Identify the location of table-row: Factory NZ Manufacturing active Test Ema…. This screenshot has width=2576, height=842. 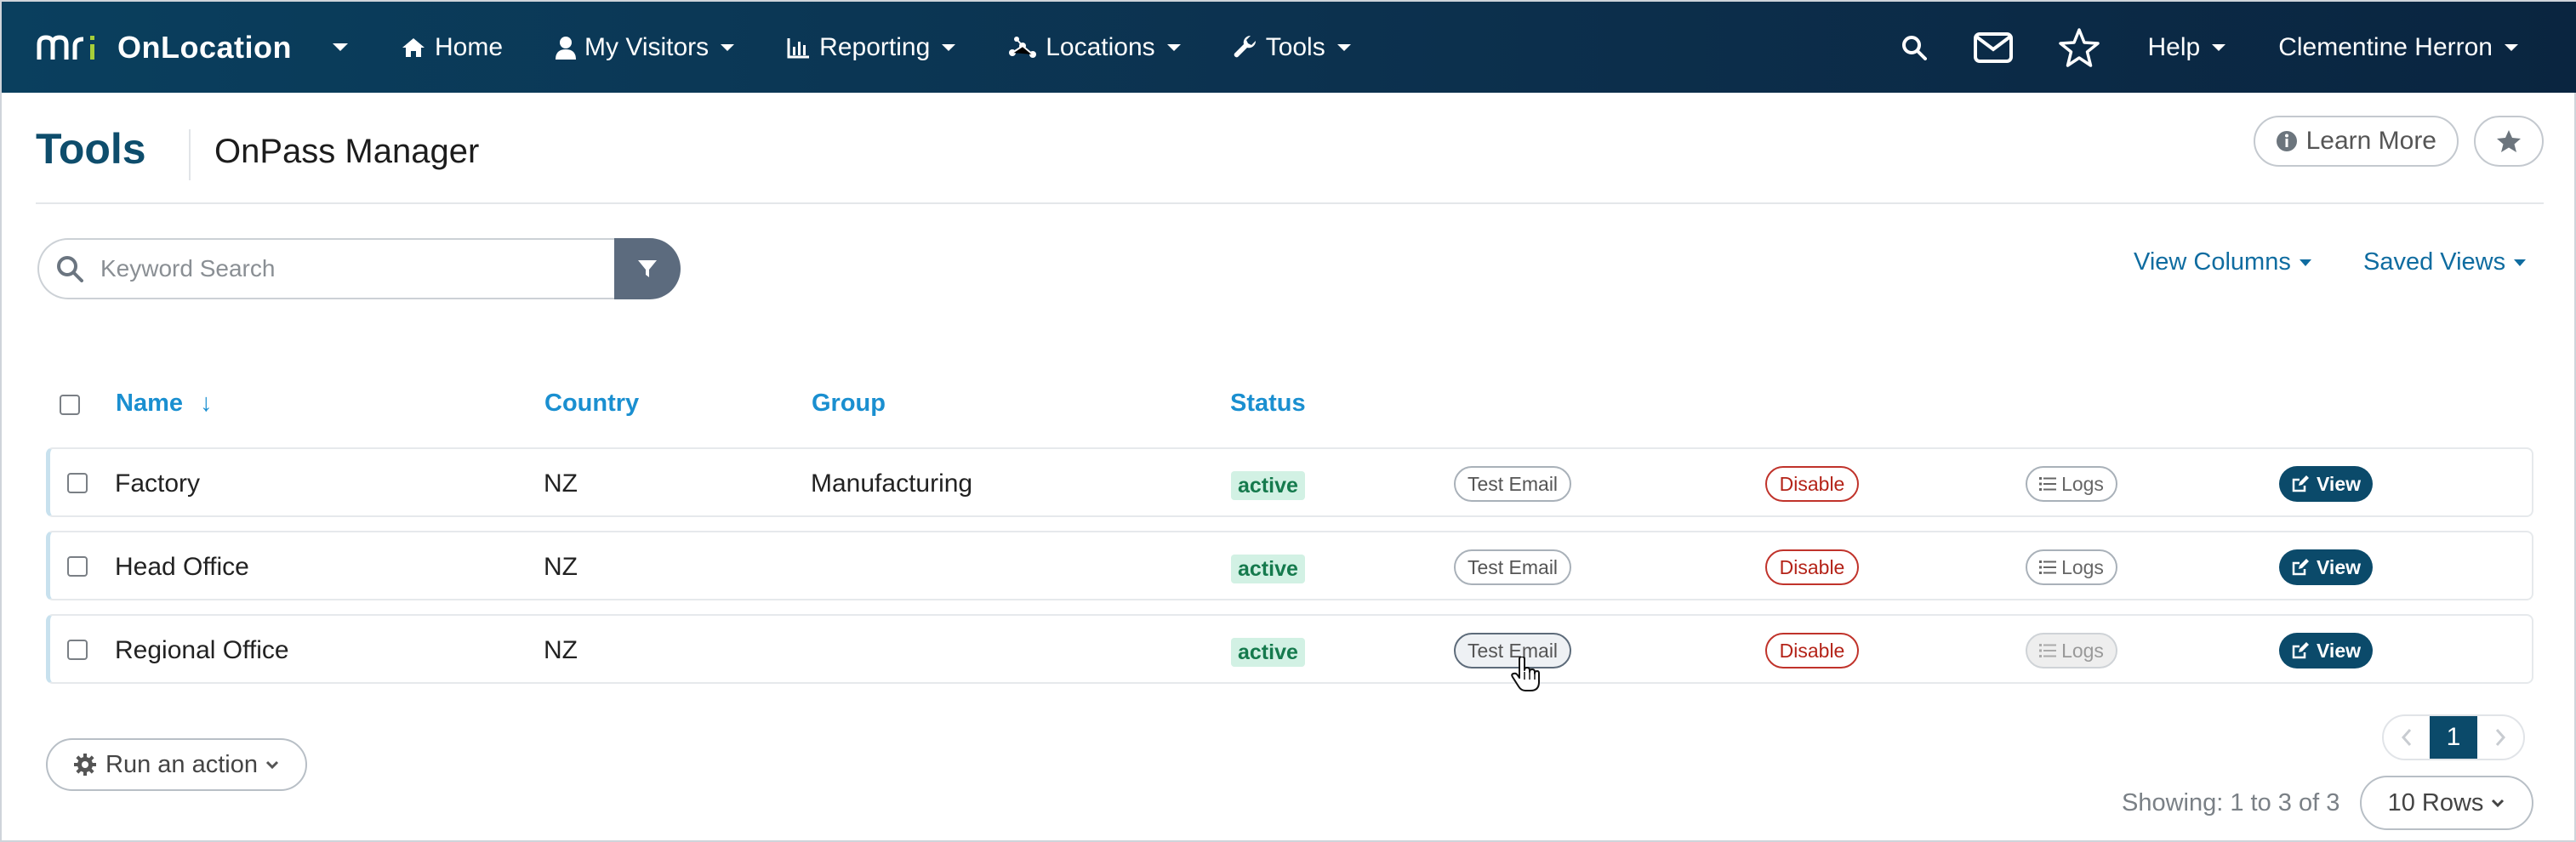
(1289, 482).